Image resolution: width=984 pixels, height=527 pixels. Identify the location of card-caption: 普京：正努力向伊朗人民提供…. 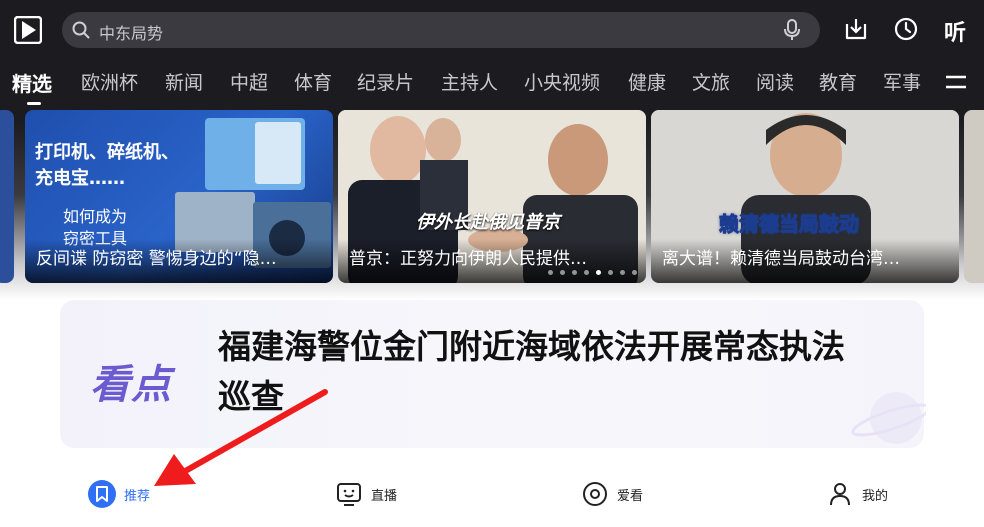
(468, 259).